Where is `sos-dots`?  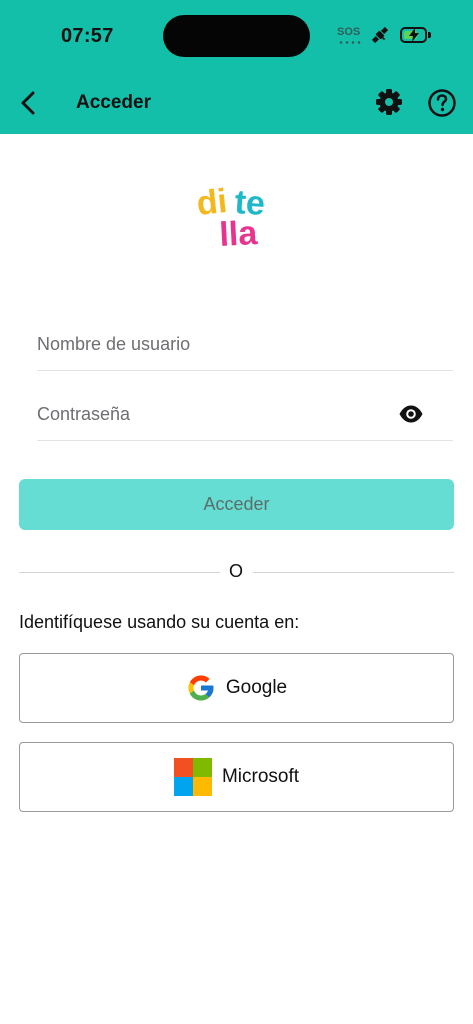
sos-dots is located at coordinates (350, 42).